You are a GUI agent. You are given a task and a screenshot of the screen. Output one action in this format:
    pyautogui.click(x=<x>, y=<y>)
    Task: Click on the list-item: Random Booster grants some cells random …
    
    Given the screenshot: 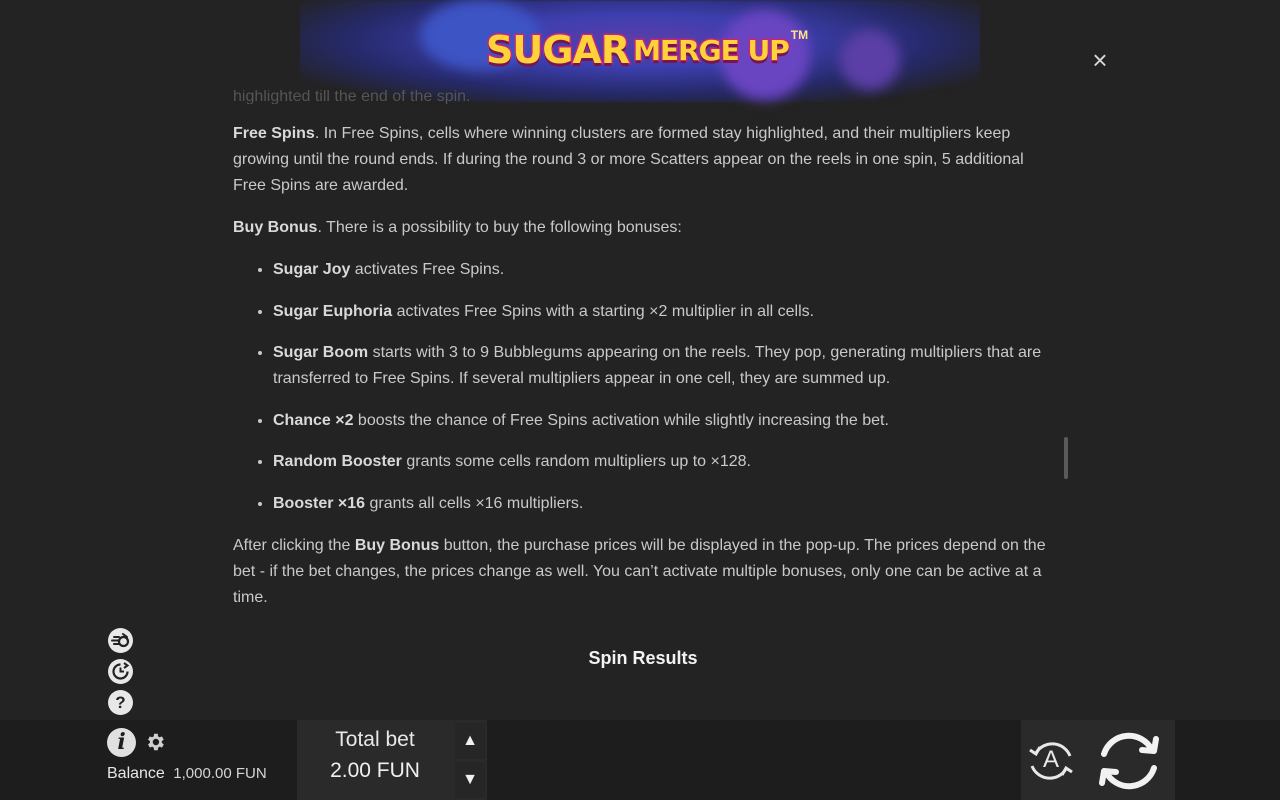 What is the action you would take?
    pyautogui.click(x=663, y=462)
    